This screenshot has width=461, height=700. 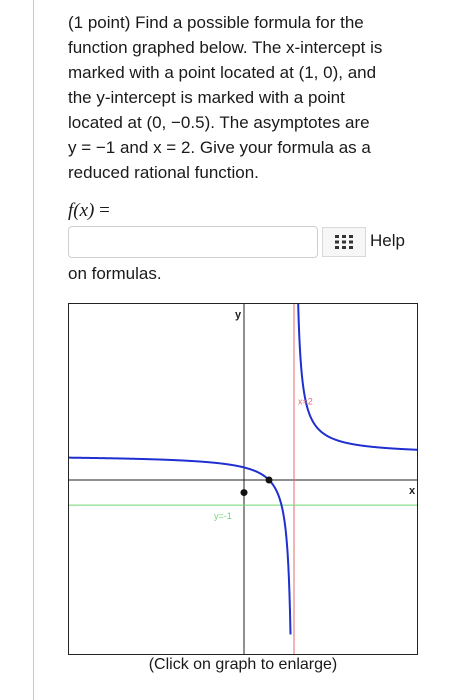 What do you see at coordinates (219, 147) in the screenshot?
I see `problem-line: y = −1 and x = 2. Give your formula as a` at bounding box center [219, 147].